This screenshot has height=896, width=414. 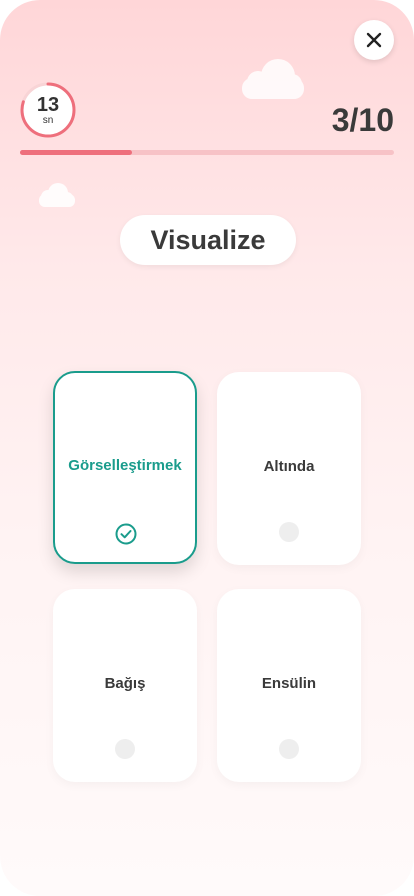 I want to click on option-card: Görselleştirmek, so click(x=125, y=467).